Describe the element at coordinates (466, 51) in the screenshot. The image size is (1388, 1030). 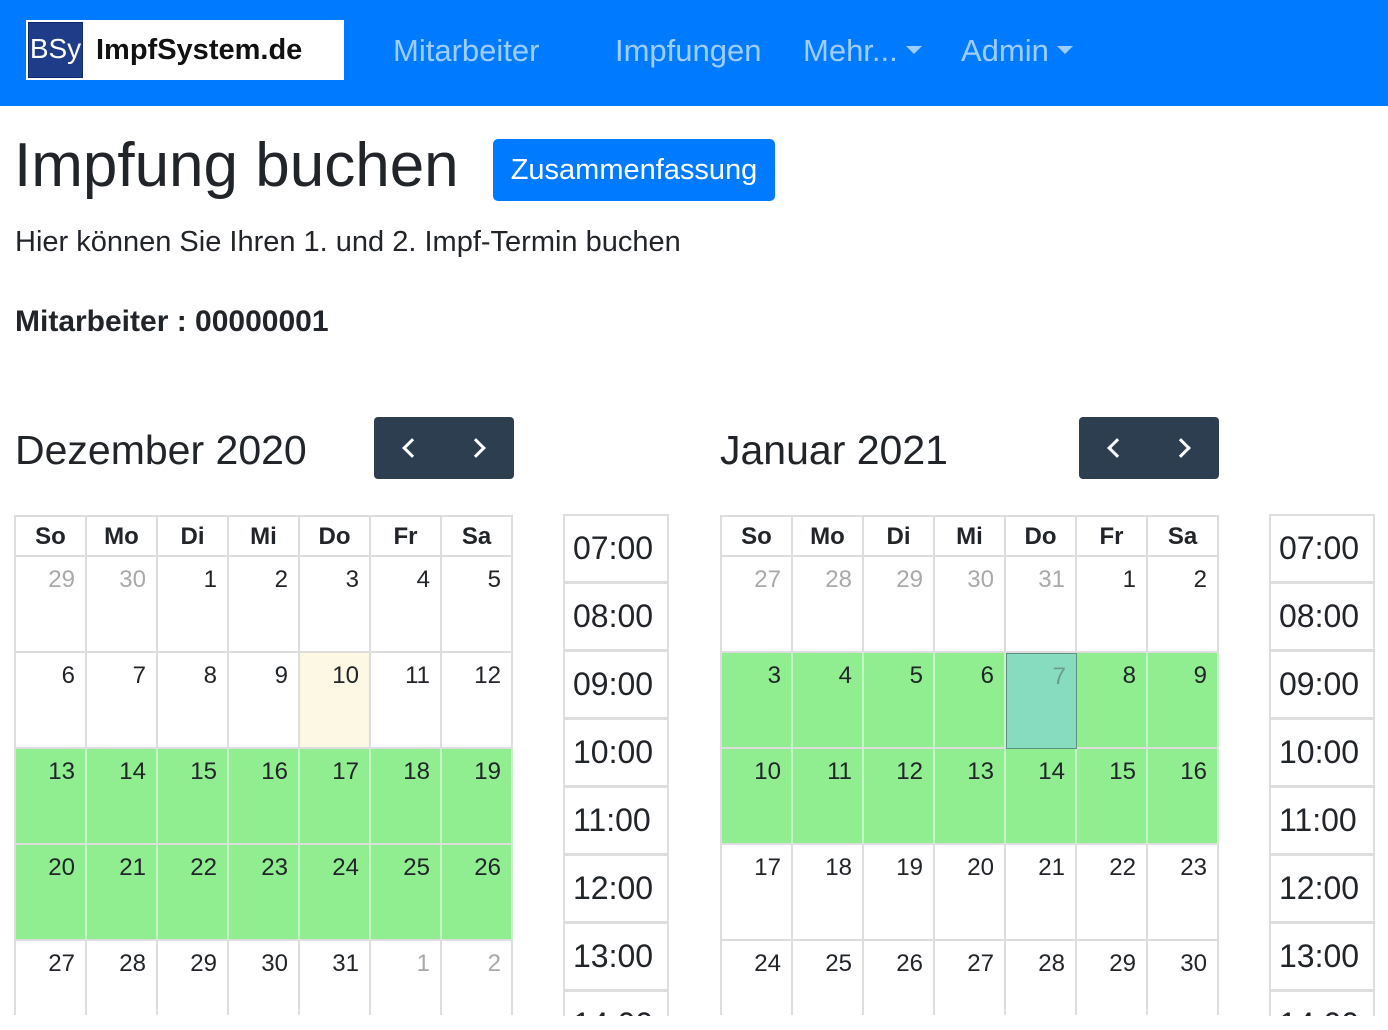
I see `nav-item-mitarbeiter: Mitarbeiter` at that location.